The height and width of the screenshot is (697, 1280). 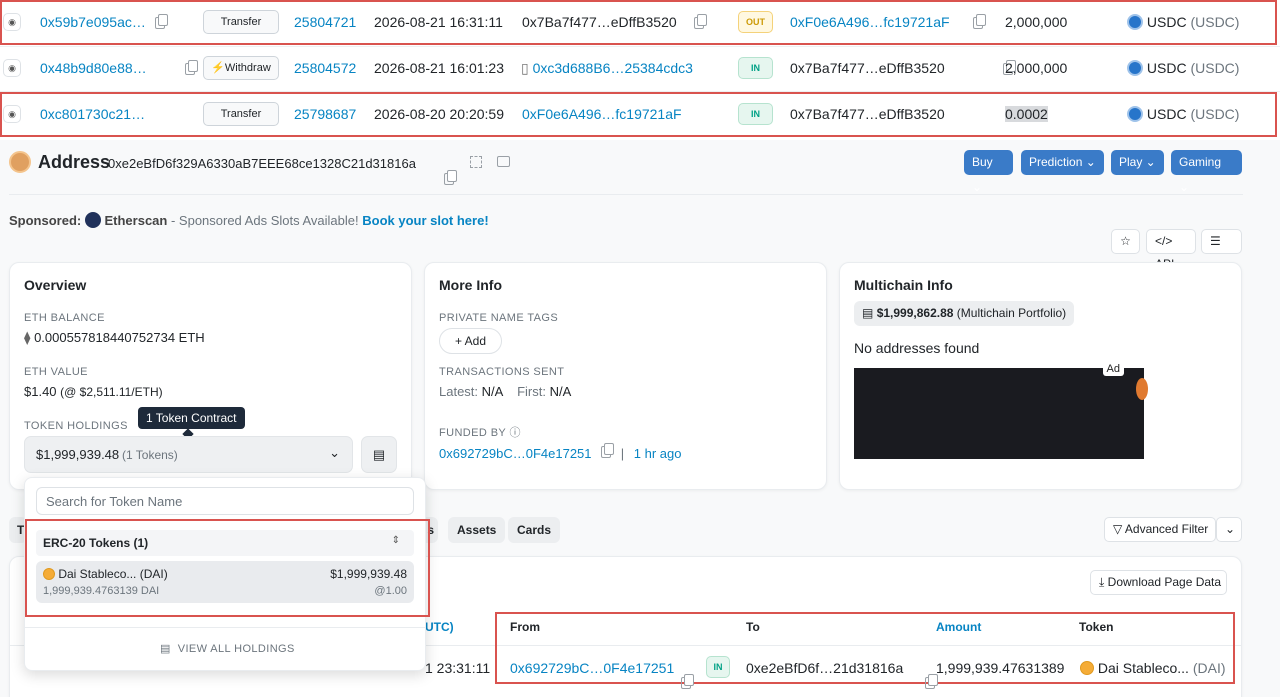 I want to click on api-button: </> API, so click(x=1171, y=250).